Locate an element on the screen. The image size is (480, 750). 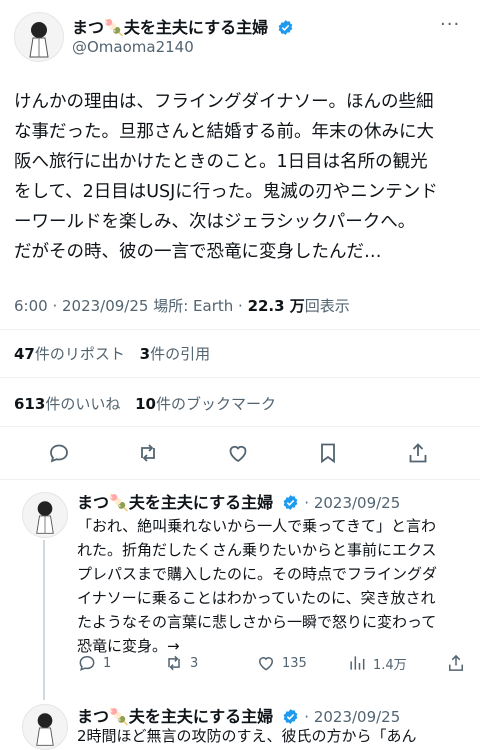
tweet-timestamp: 6:00 · 2023/09/25 場所: Earth · is located at coordinates (131, 306).